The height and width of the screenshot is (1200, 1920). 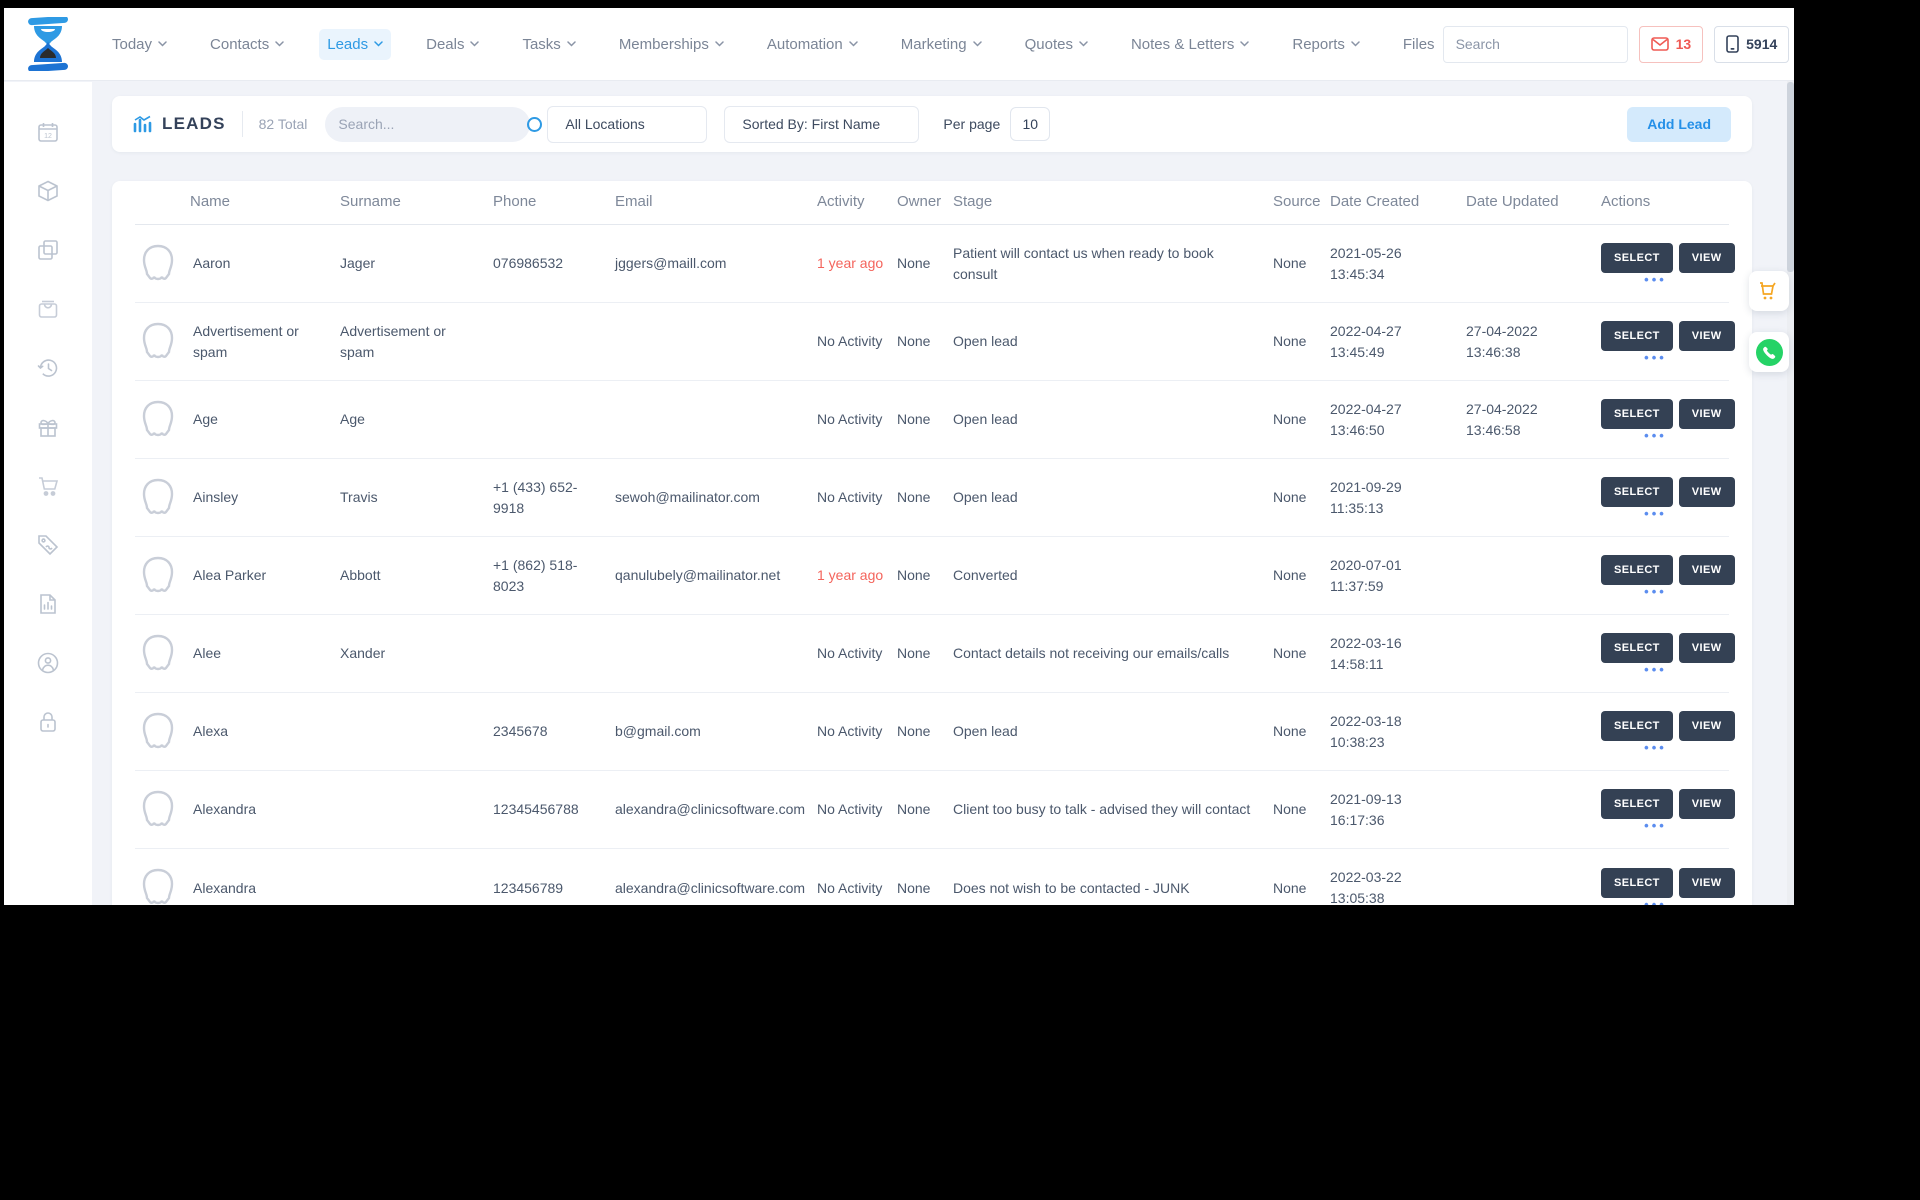 What do you see at coordinates (1626, 202) in the screenshot?
I see `col-header-actions: Actions` at bounding box center [1626, 202].